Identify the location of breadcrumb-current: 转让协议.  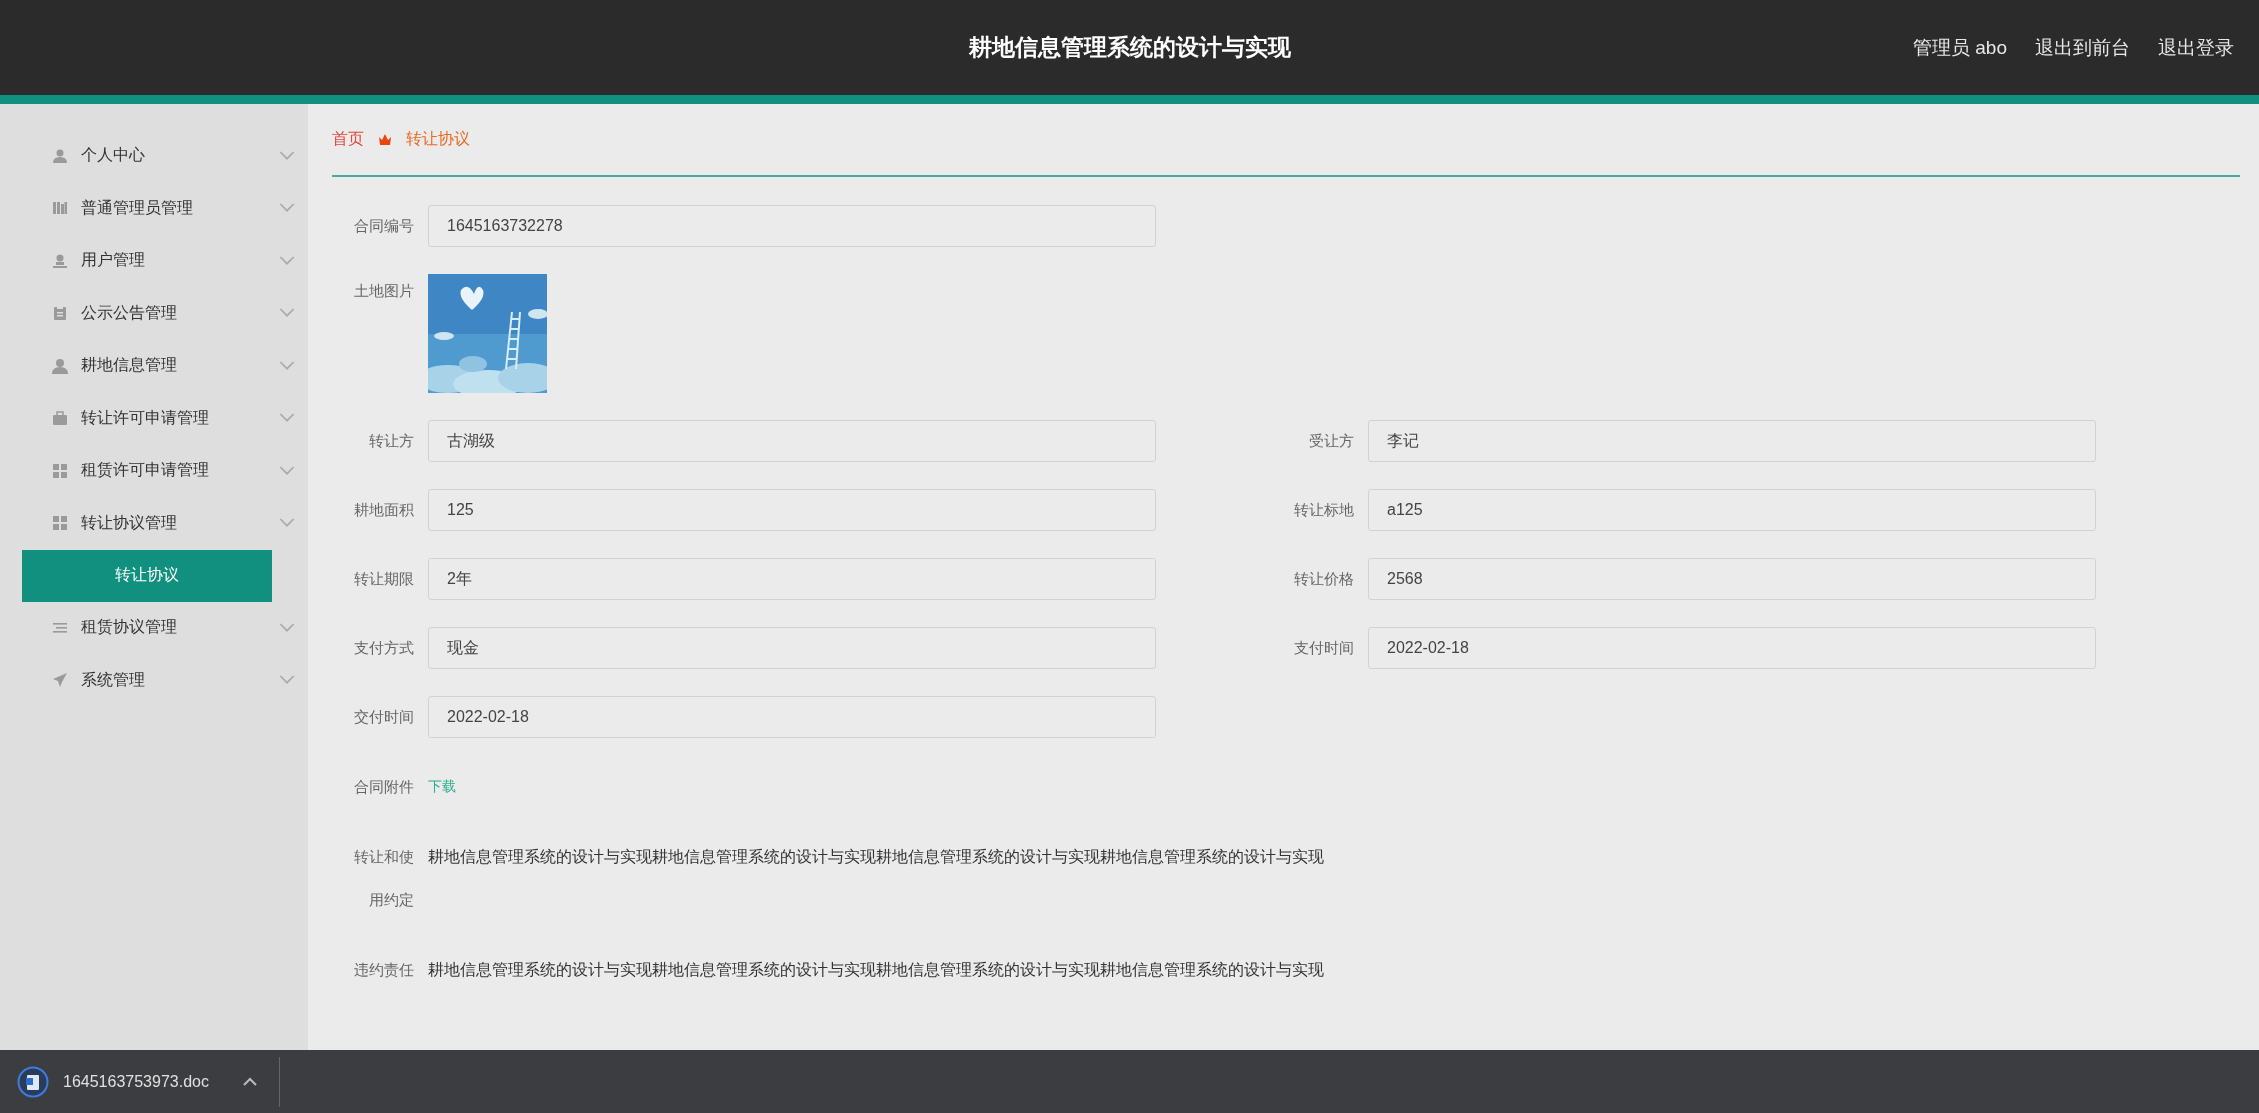
(438, 139).